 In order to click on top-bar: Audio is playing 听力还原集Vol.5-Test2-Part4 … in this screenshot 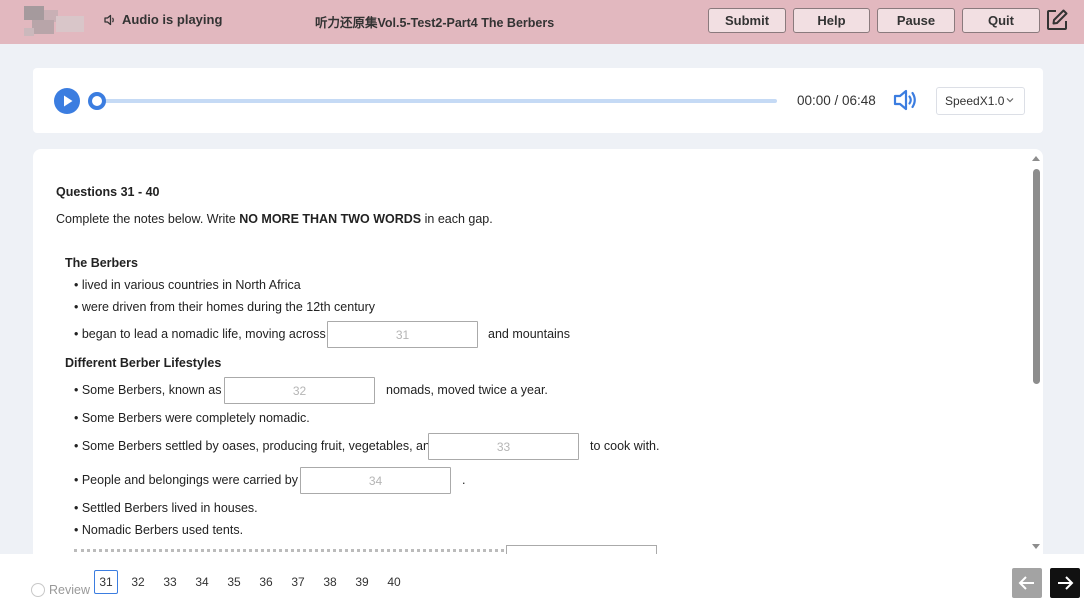, I will do `click(542, 22)`.